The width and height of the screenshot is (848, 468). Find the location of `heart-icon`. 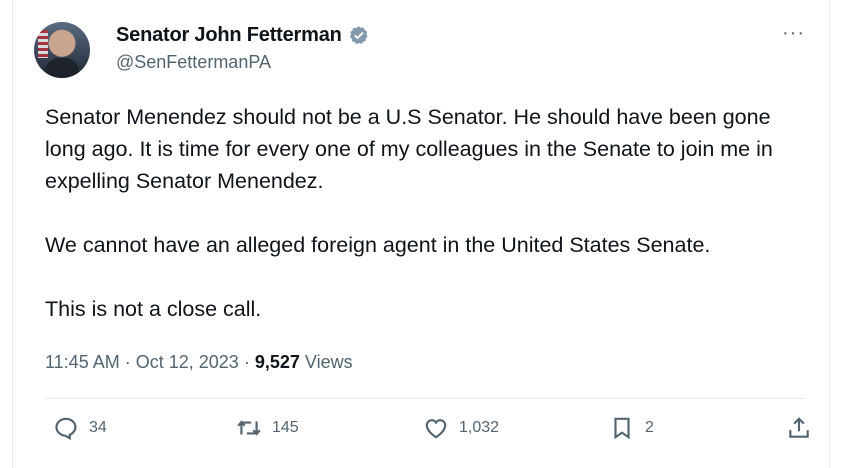

heart-icon is located at coordinates (436, 429).